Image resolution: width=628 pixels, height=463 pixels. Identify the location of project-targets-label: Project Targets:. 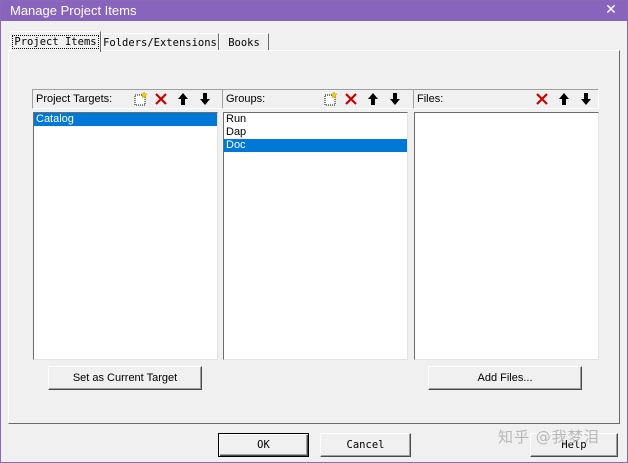
(74, 99).